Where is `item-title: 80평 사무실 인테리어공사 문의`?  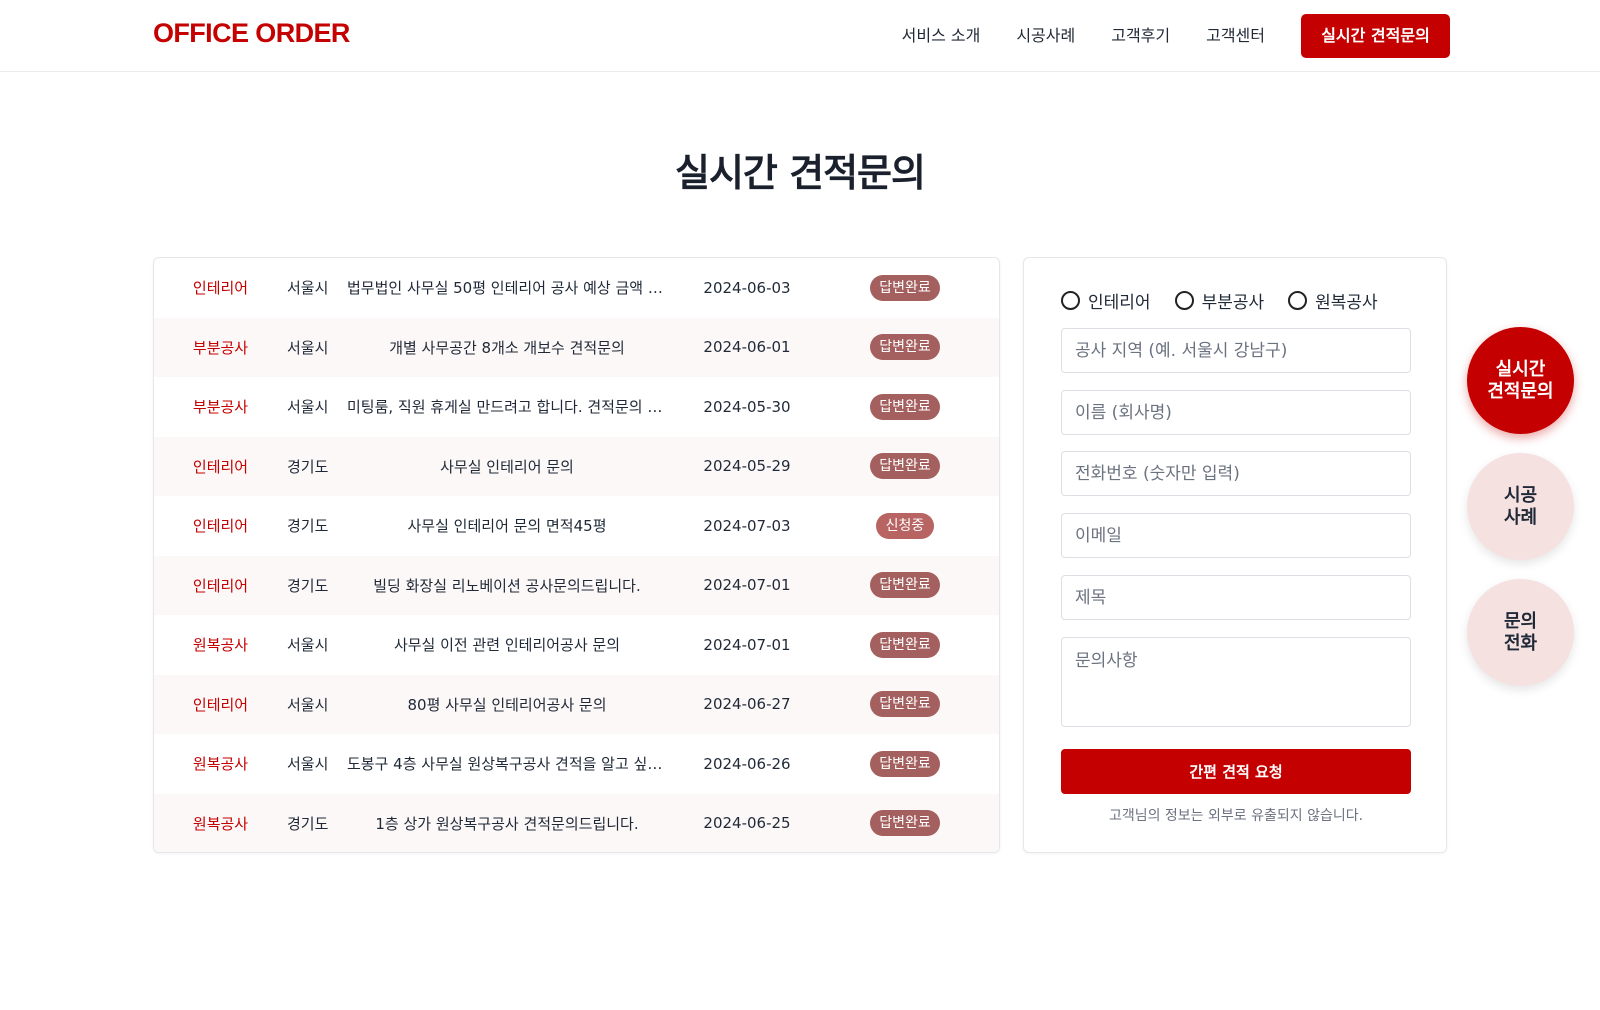
item-title: 80평 사무실 인테리어공사 문의 is located at coordinates (507, 704).